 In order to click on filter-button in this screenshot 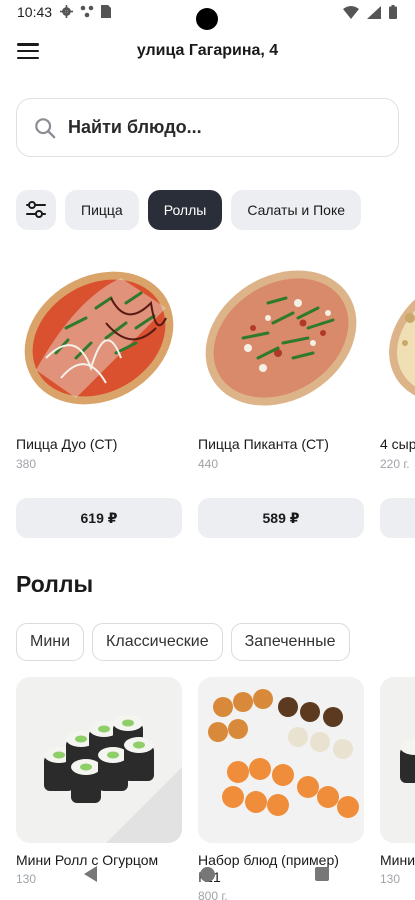, I will do `click(36, 210)`.